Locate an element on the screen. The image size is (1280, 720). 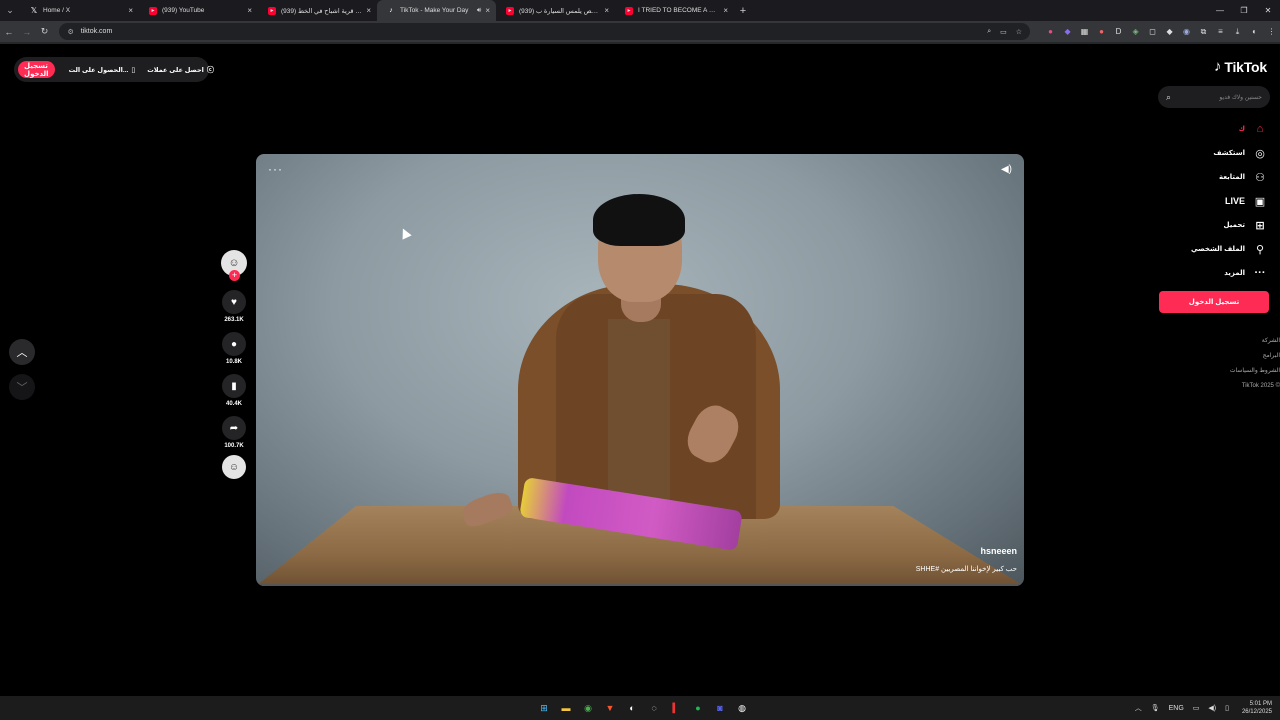
app-icon: ◌ is located at coordinates (654, 708).